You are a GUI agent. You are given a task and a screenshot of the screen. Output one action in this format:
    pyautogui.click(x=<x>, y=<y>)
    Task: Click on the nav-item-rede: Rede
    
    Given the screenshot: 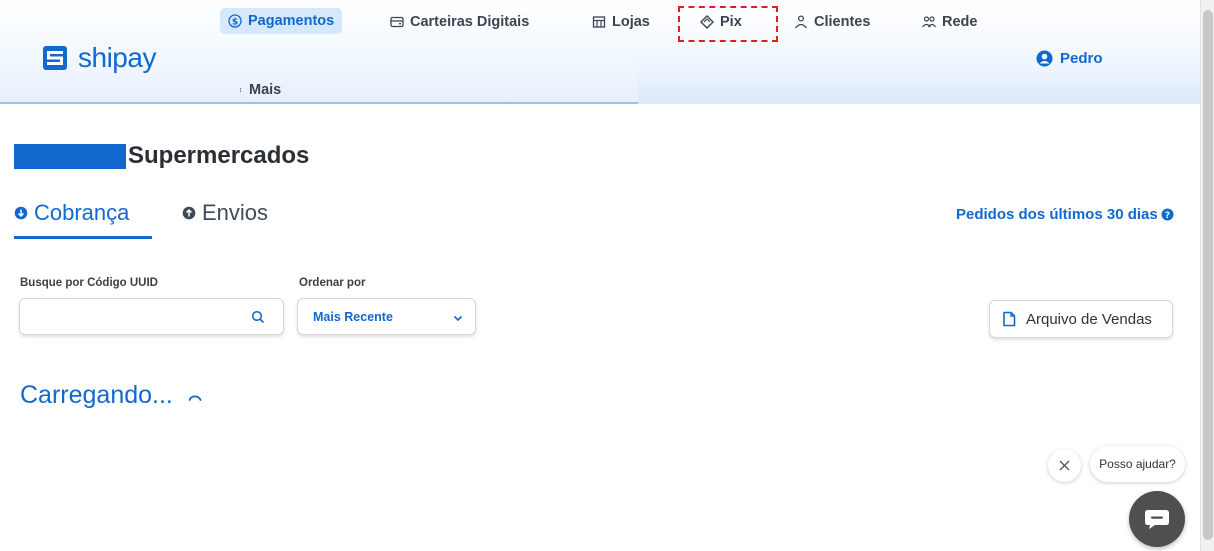 What is the action you would take?
    pyautogui.click(x=949, y=22)
    